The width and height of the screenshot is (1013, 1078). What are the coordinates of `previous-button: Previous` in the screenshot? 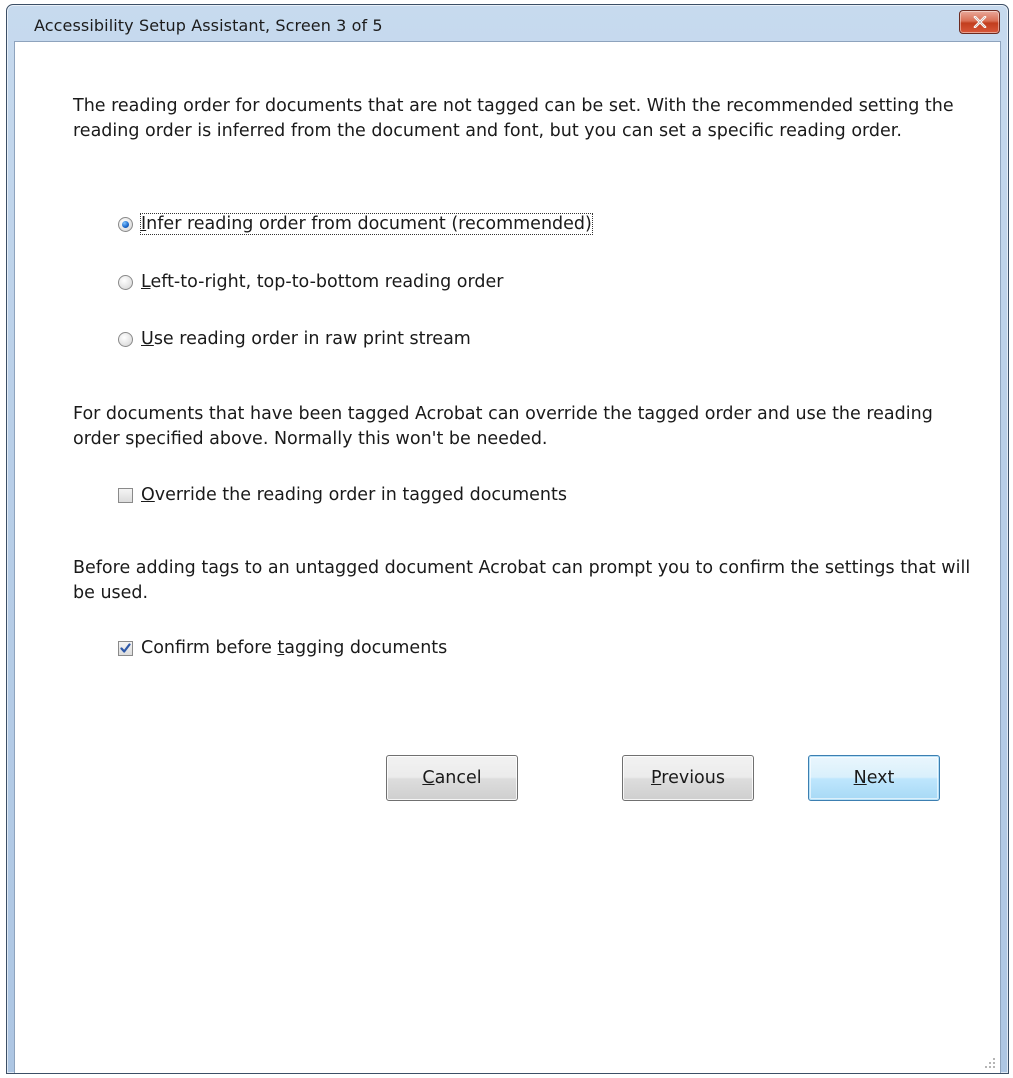 It's located at (688, 778).